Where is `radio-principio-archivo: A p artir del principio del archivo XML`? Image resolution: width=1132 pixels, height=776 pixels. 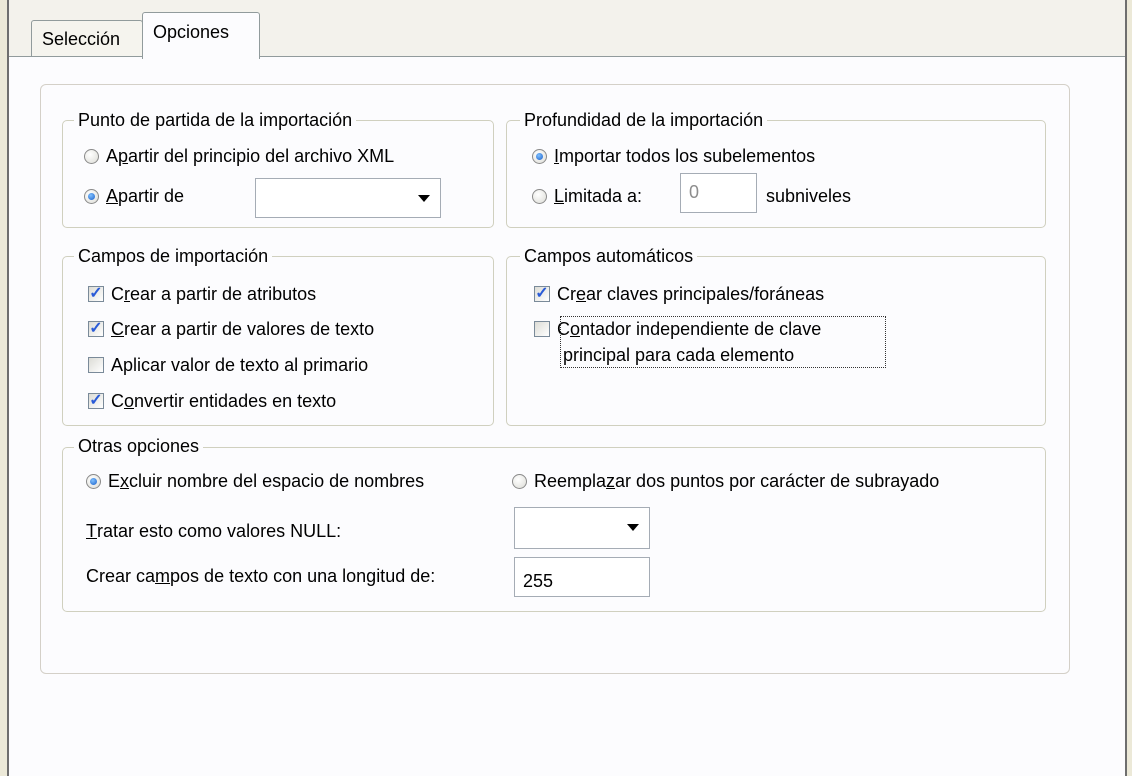
radio-principio-archivo: A p artir del principio del archivo XML is located at coordinates (239, 156).